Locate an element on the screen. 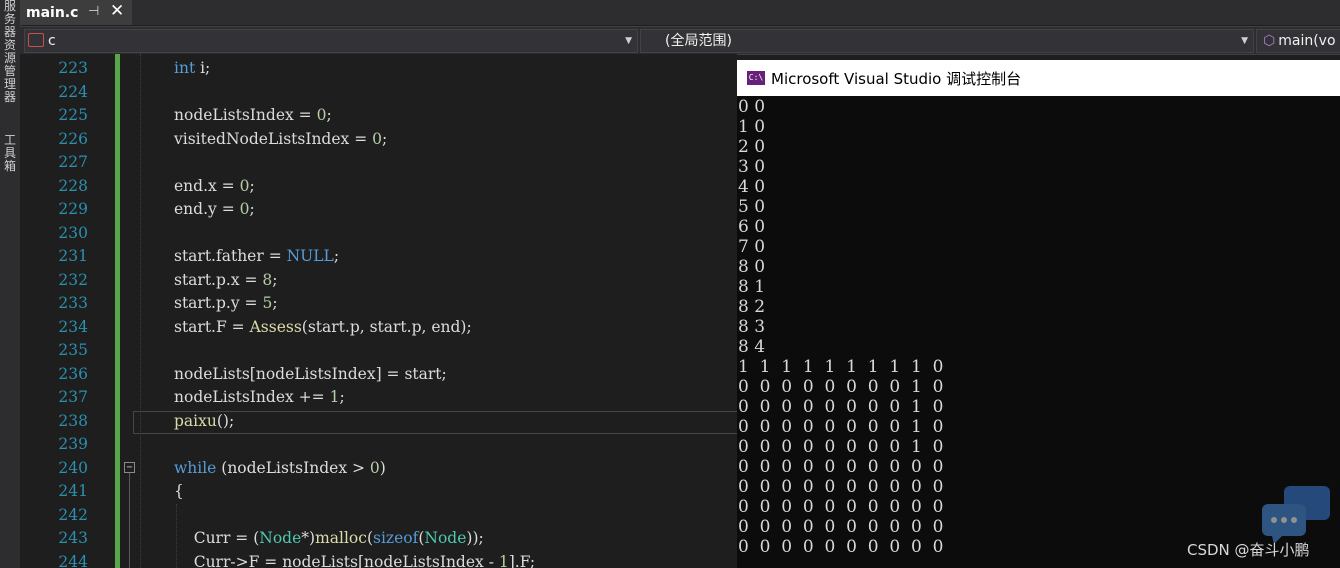 The width and height of the screenshot is (1340, 568). code-text: end.x = 0; is located at coordinates (214, 185).